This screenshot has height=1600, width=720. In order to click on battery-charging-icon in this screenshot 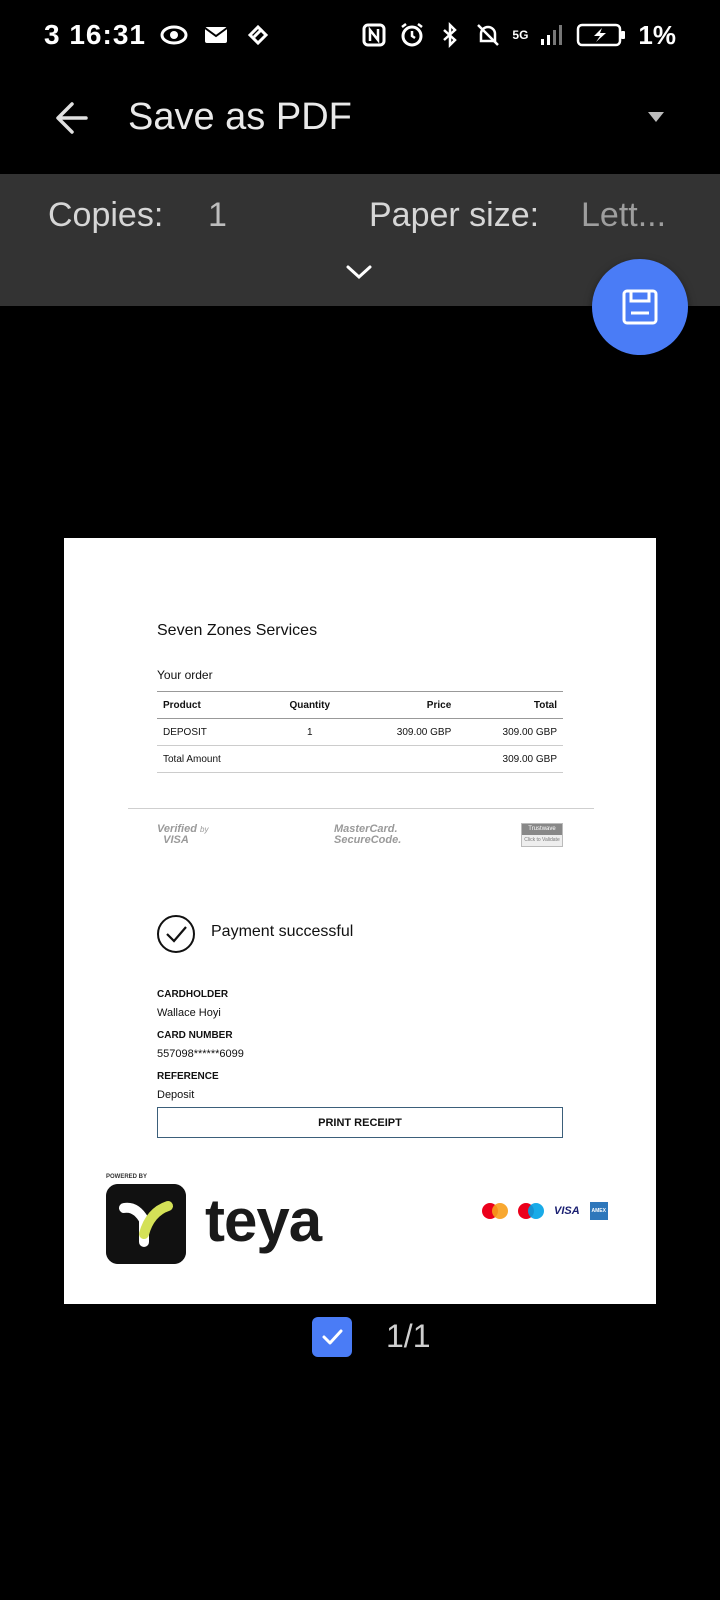, I will do `click(601, 35)`.